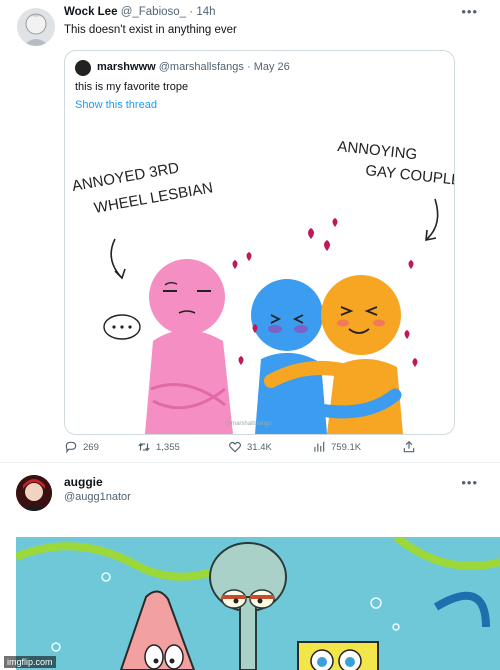 This screenshot has height=670, width=500. What do you see at coordinates (132, 87) in the screenshot?
I see `quoted-text: this is my favorite trope` at bounding box center [132, 87].